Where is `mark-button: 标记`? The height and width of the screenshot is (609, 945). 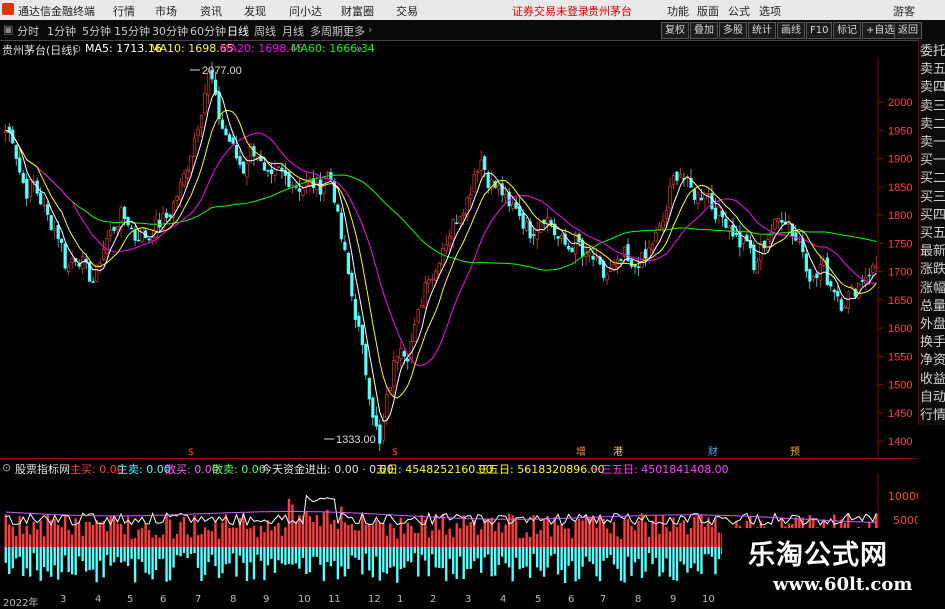
mark-button: 标记 is located at coordinates (847, 30).